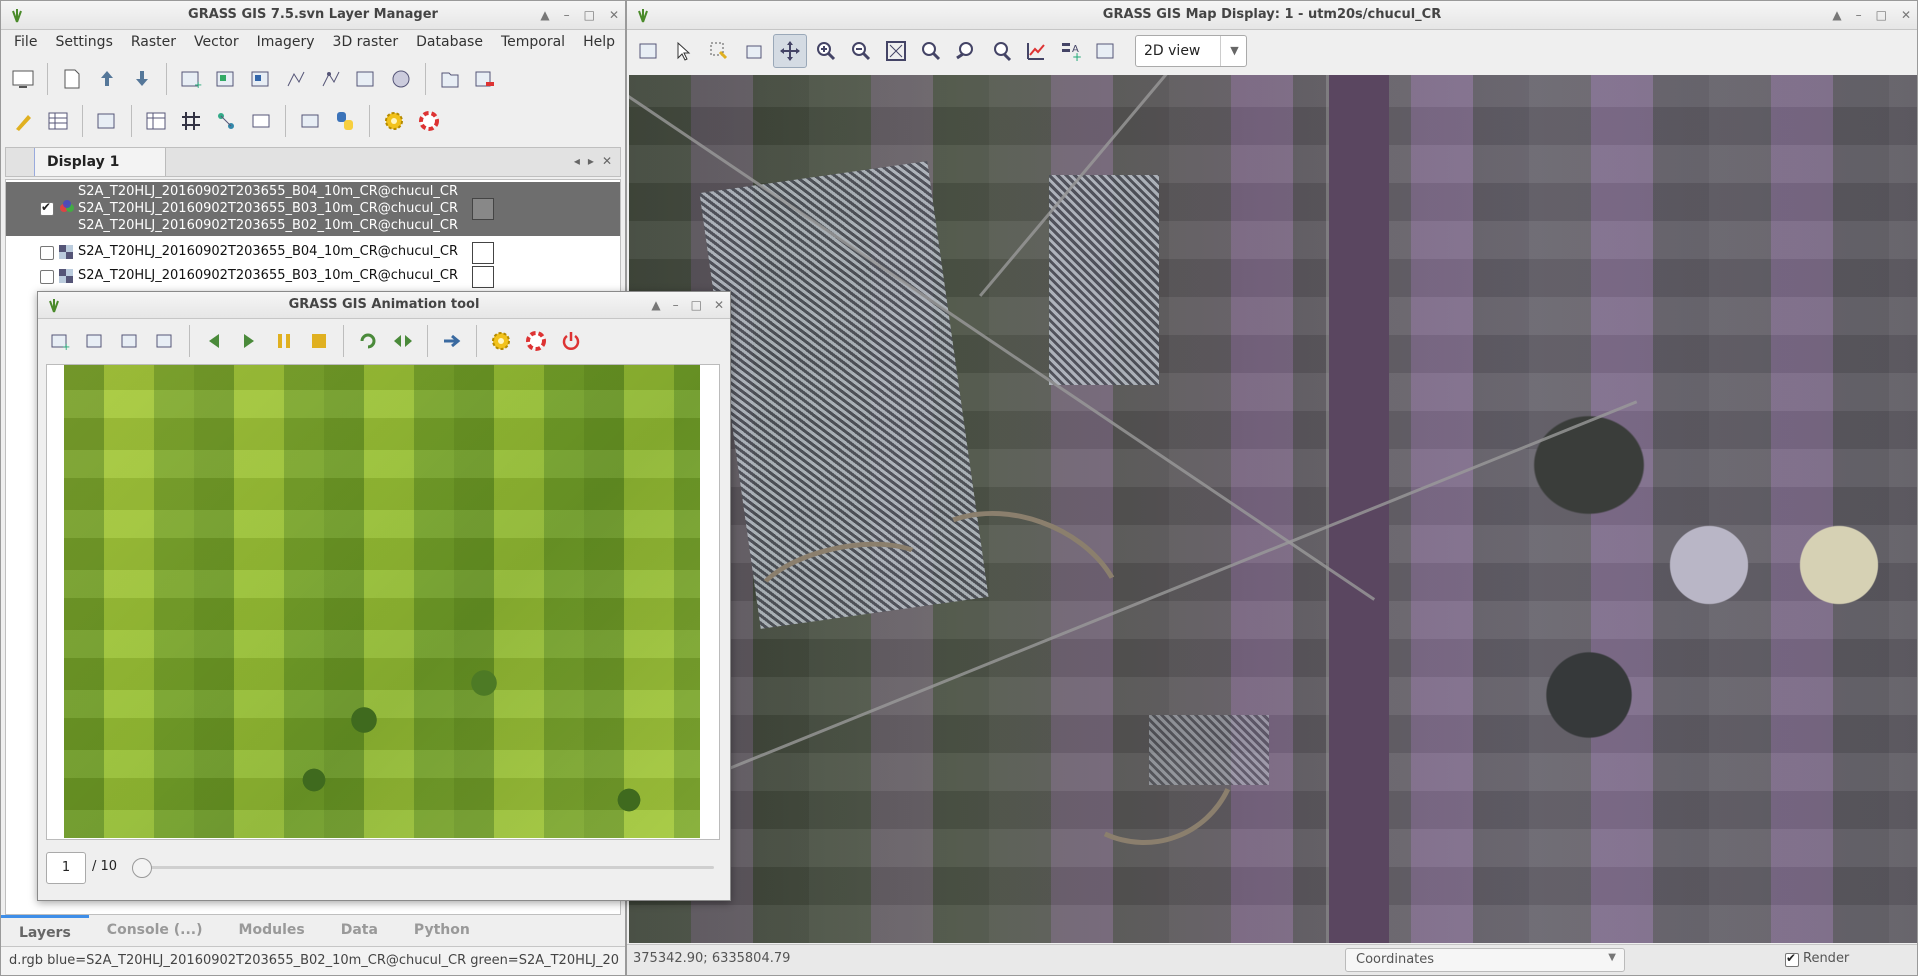 This screenshot has width=1918, height=976. I want to click on layer-b03-checkbox, so click(47, 277).